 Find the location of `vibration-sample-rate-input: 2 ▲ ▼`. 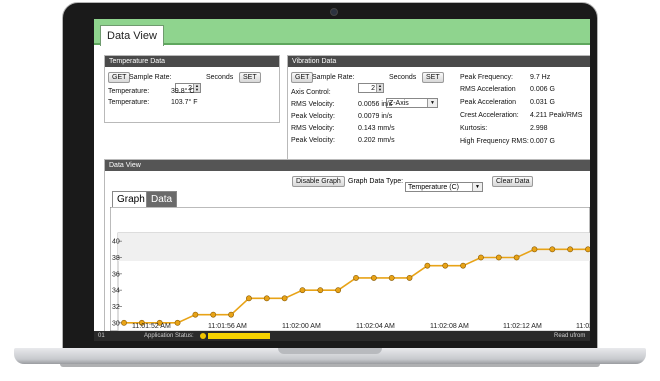

vibration-sample-rate-input: 2 ▲ ▼ is located at coordinates (371, 88).